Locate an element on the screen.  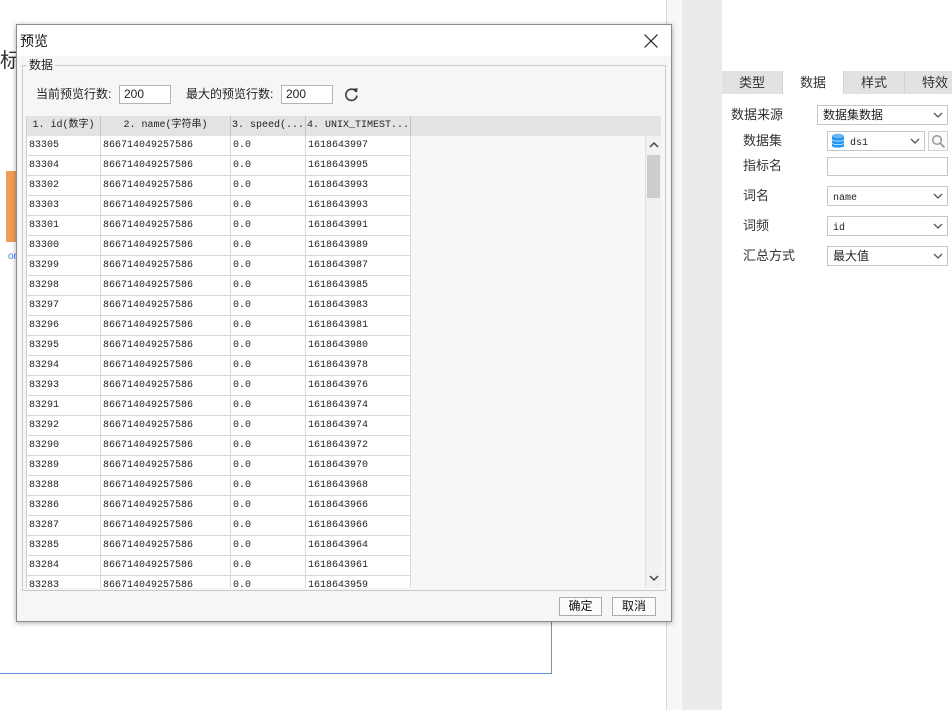
table-cell: 83301 is located at coordinates (64, 226).